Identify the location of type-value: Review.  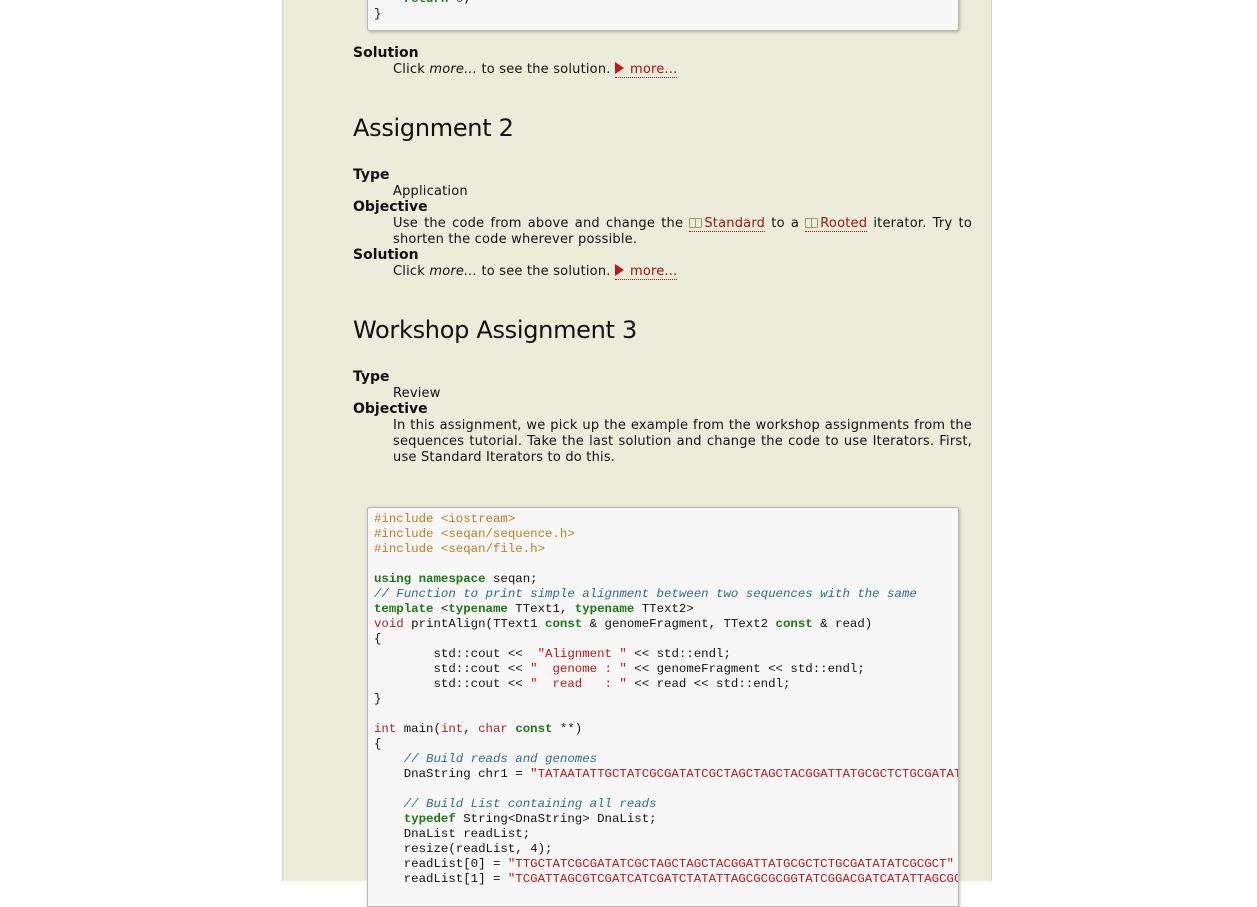
(417, 393).